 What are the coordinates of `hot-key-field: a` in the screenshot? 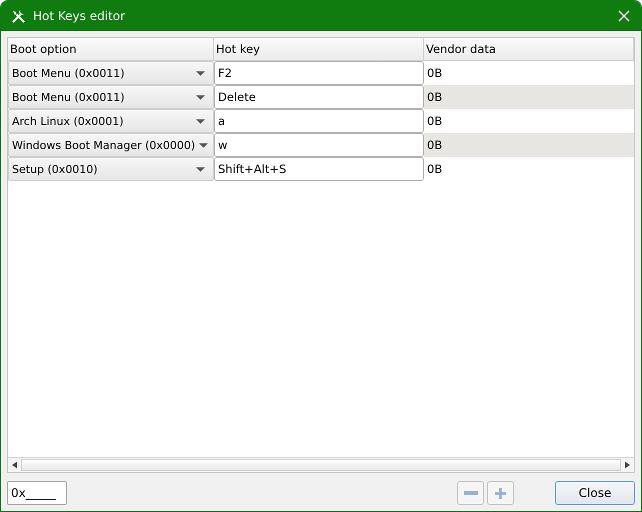 It's located at (319, 121).